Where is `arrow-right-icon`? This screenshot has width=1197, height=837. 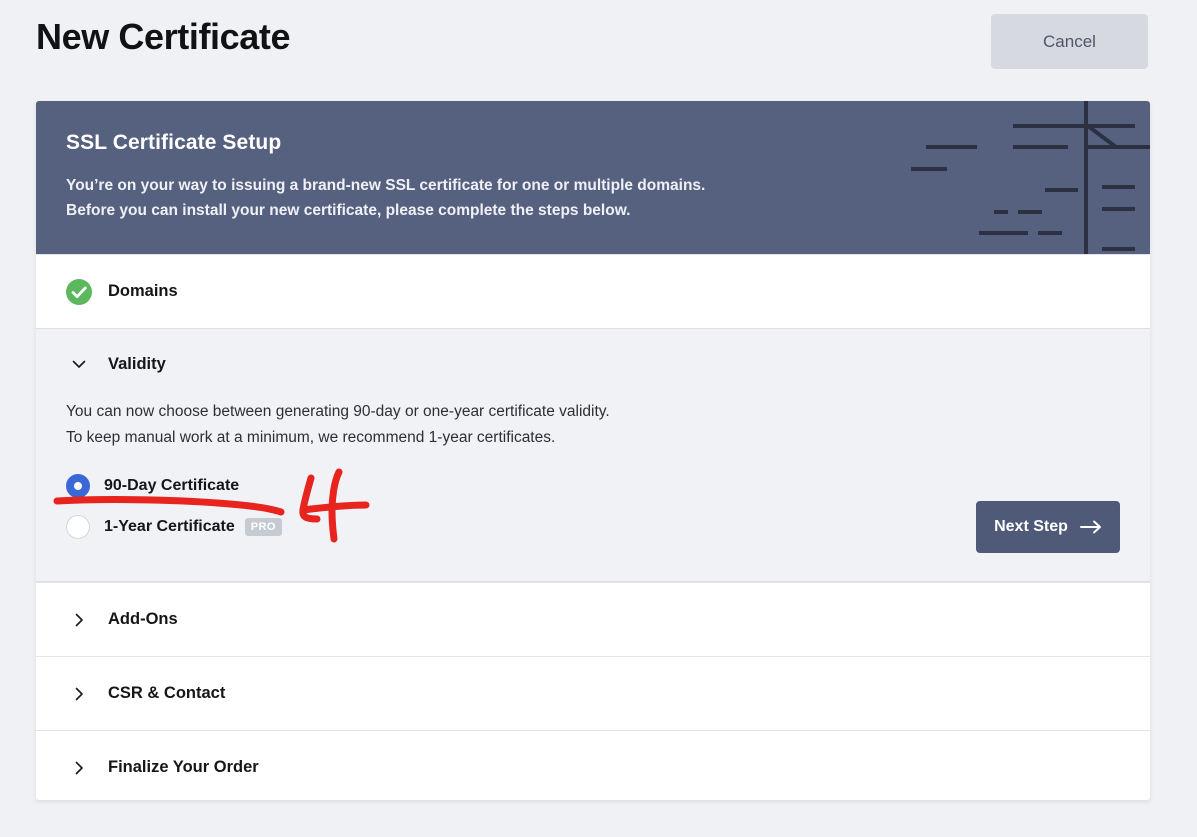
arrow-right-icon is located at coordinates (1090, 527).